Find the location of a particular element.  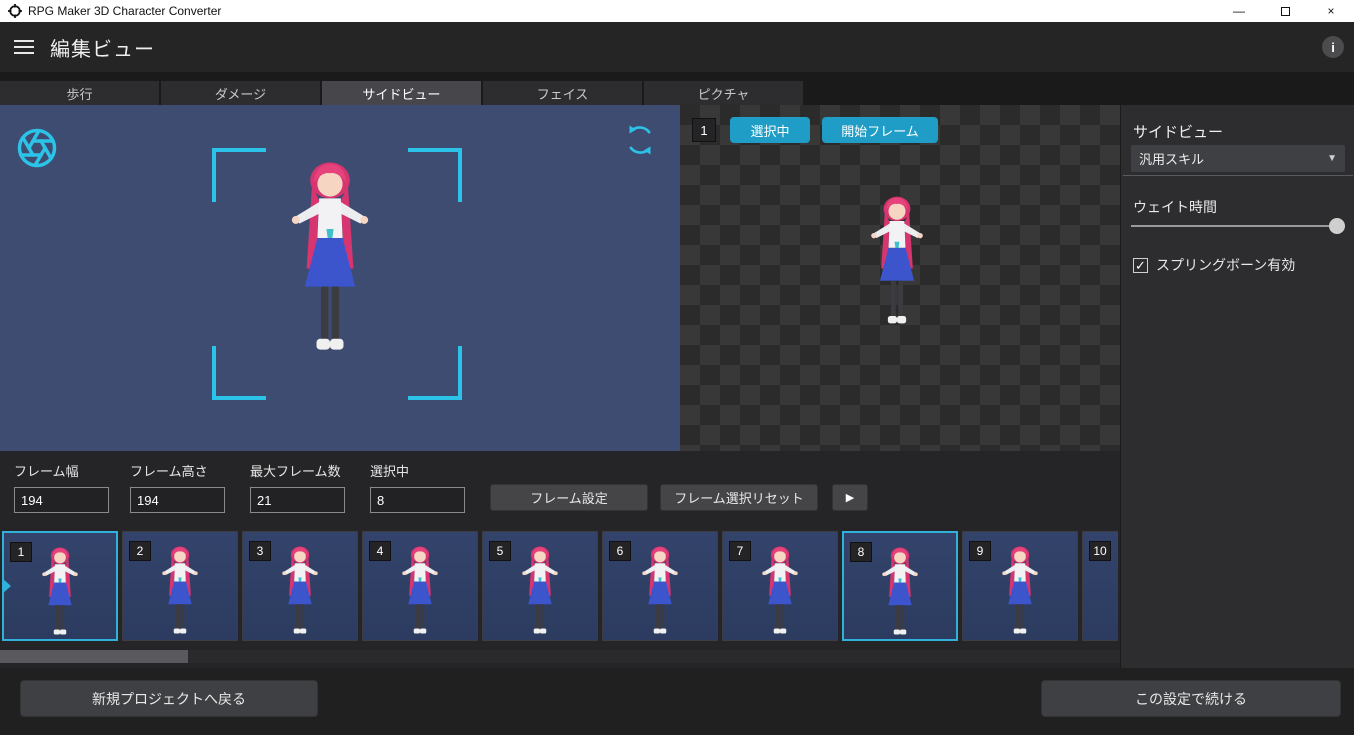

crop-corner-bottom-left-icon is located at coordinates (239, 373).